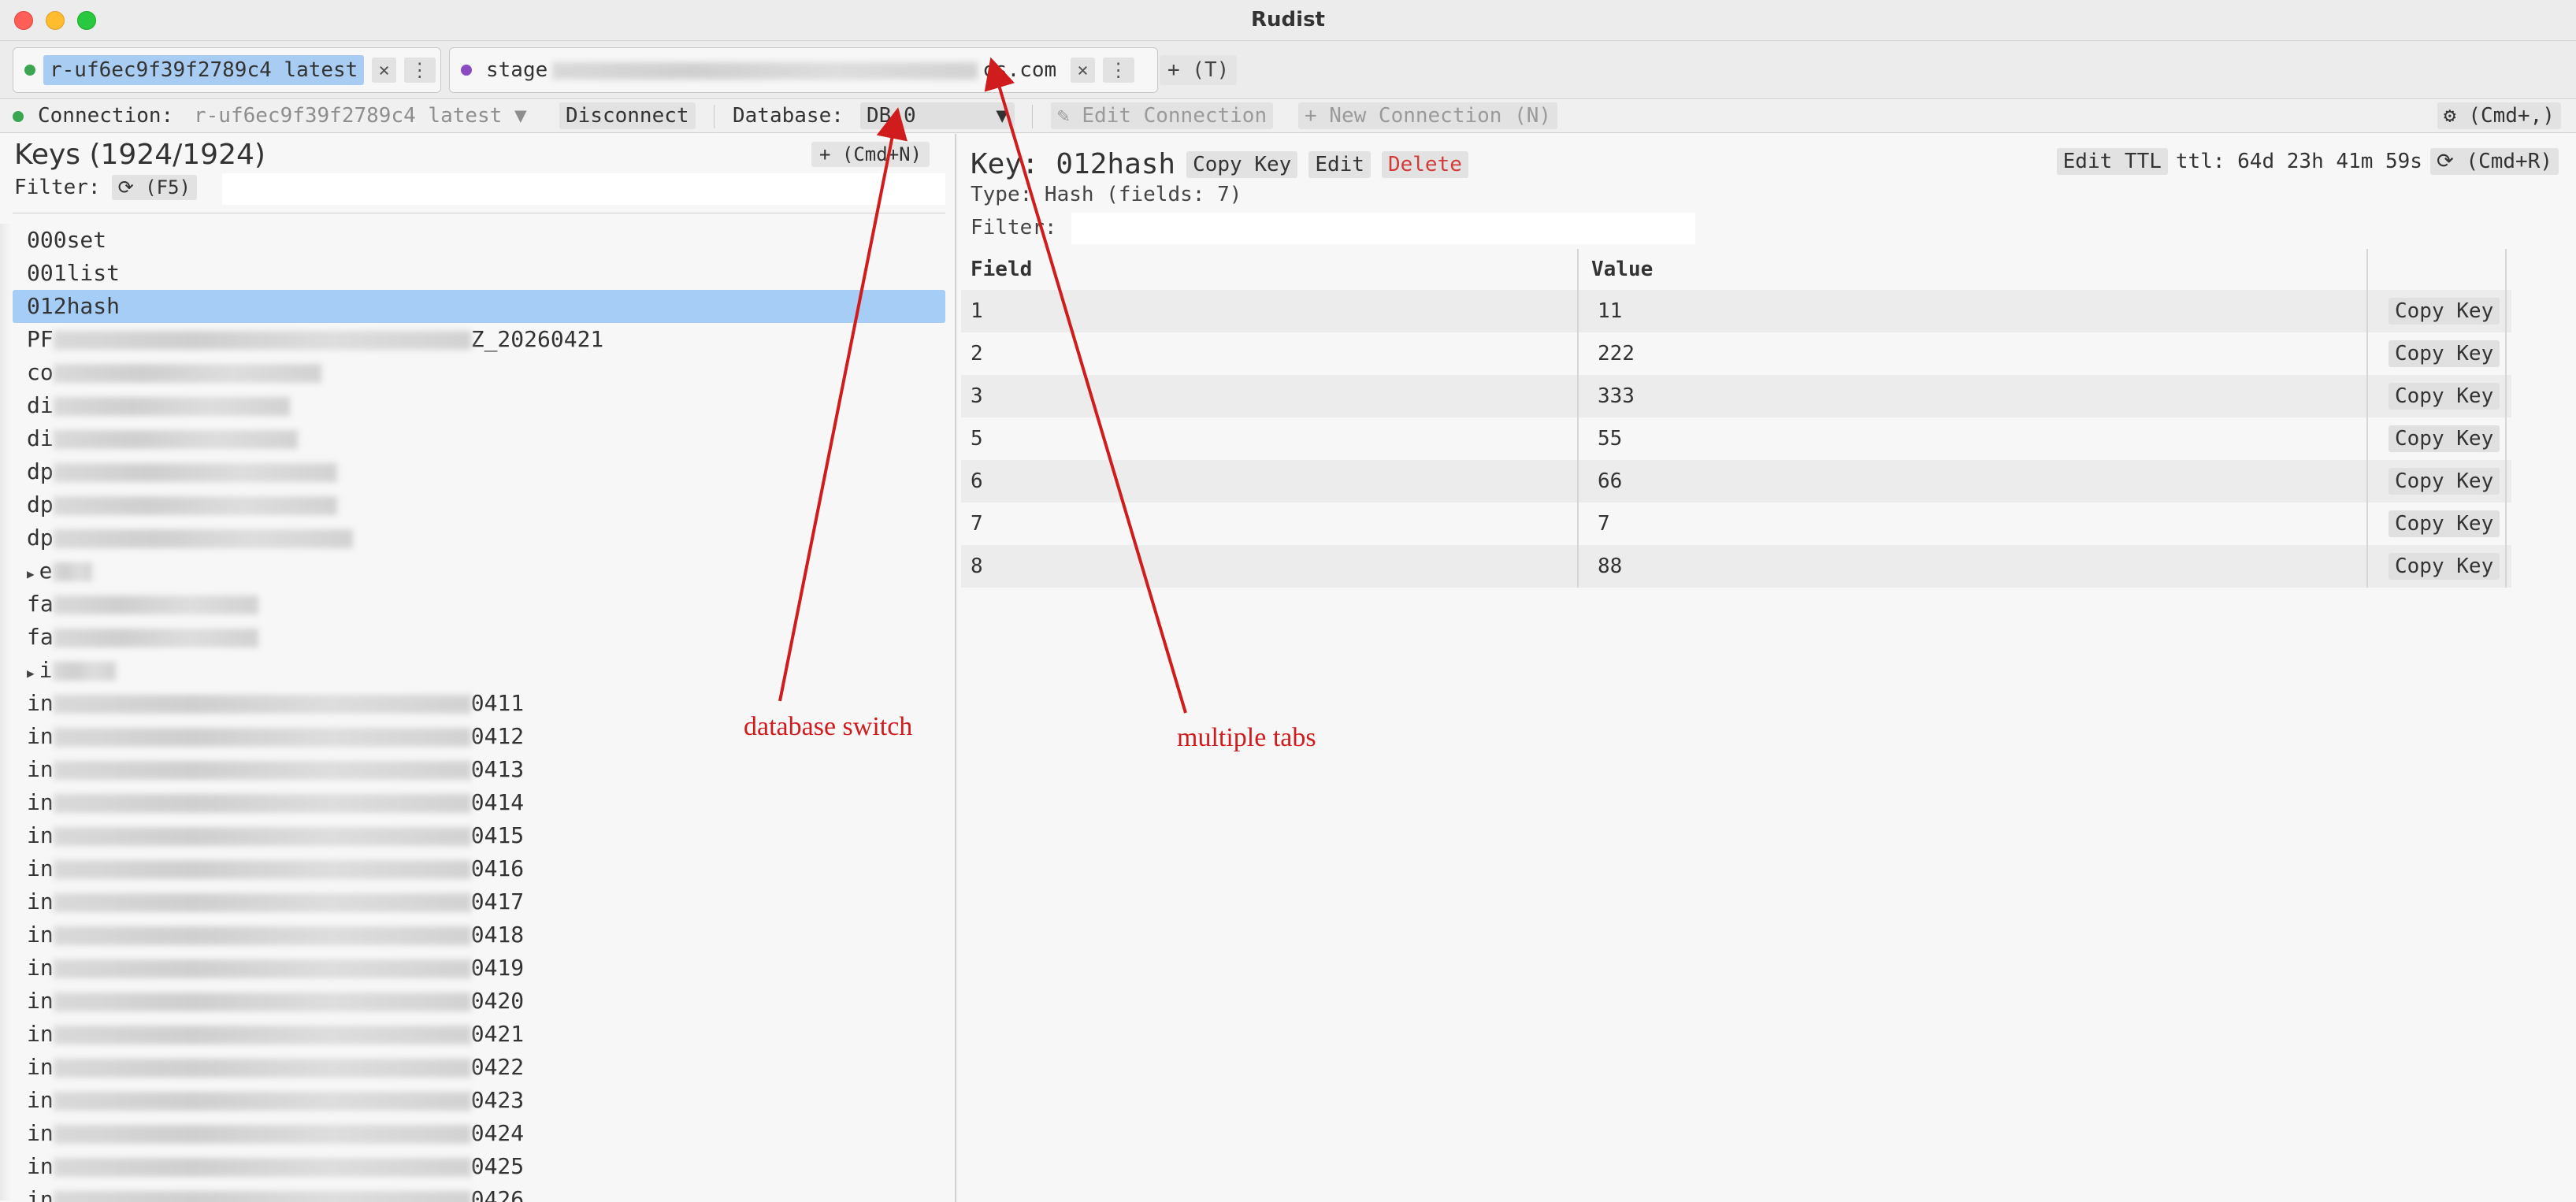 The width and height of the screenshot is (2576, 1202). Describe the element at coordinates (1610, 566) in the screenshot. I see `value-cell: 88` at that location.